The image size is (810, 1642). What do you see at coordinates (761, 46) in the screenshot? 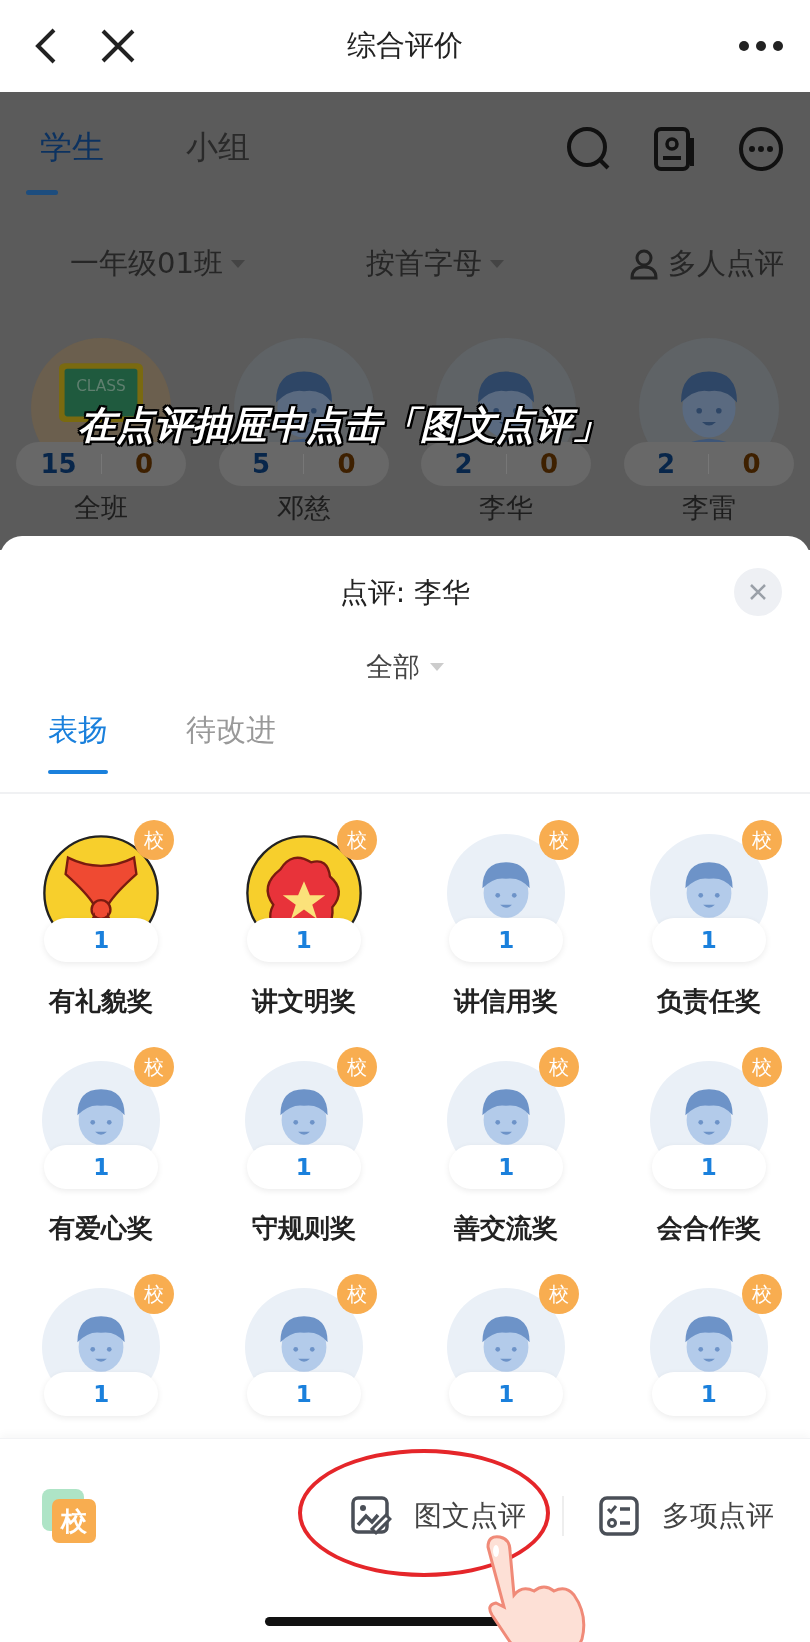
I see `more-icon` at bounding box center [761, 46].